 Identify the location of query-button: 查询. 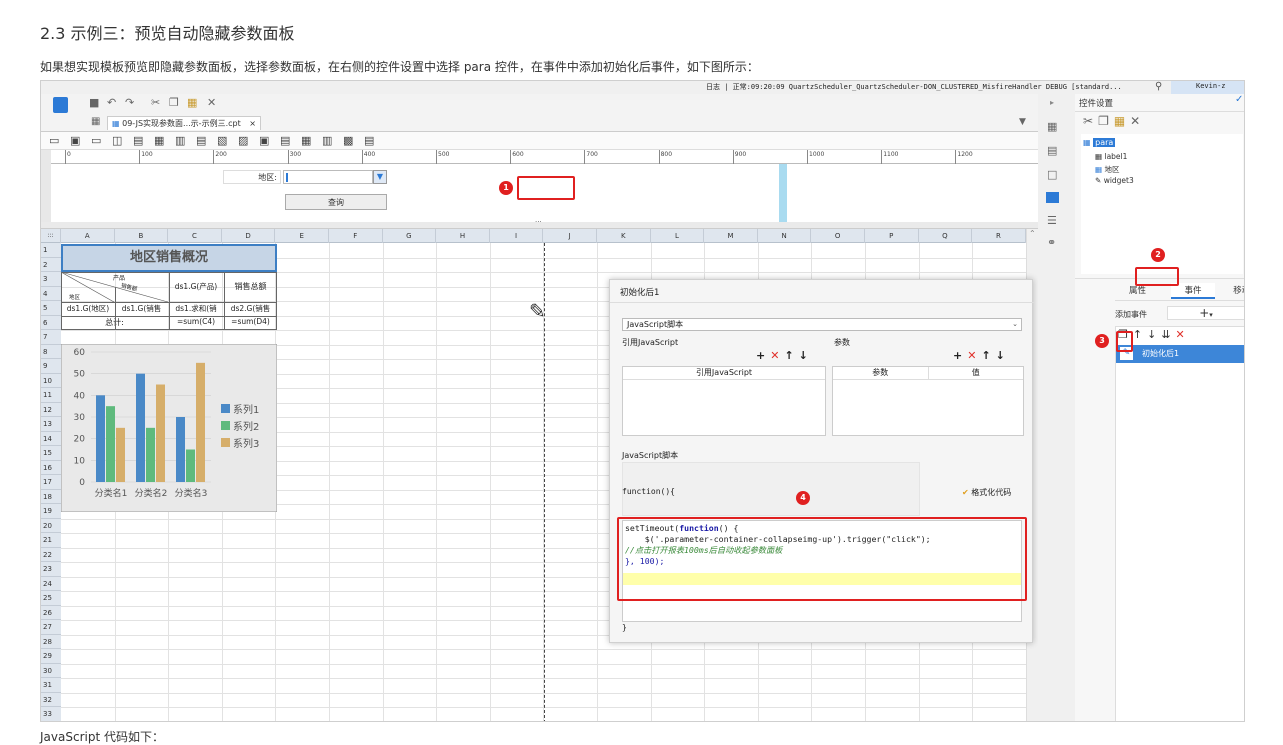
(336, 202).